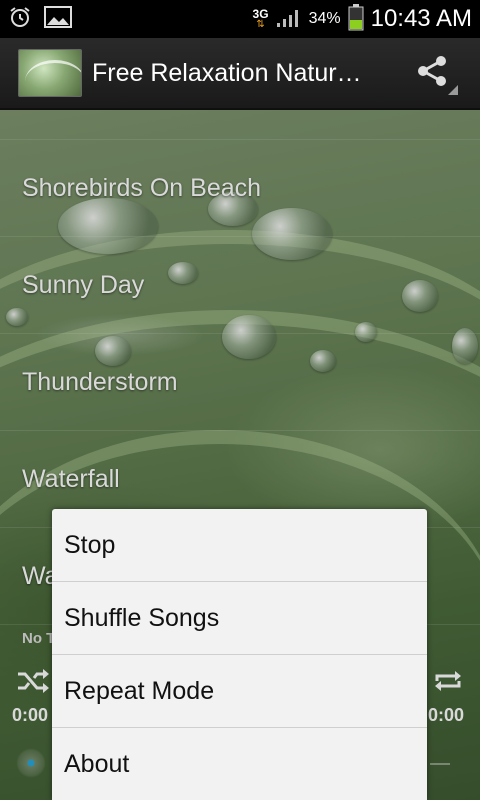 The width and height of the screenshot is (480, 800). Describe the element at coordinates (20, 19) in the screenshot. I see `alarm-icon` at that location.